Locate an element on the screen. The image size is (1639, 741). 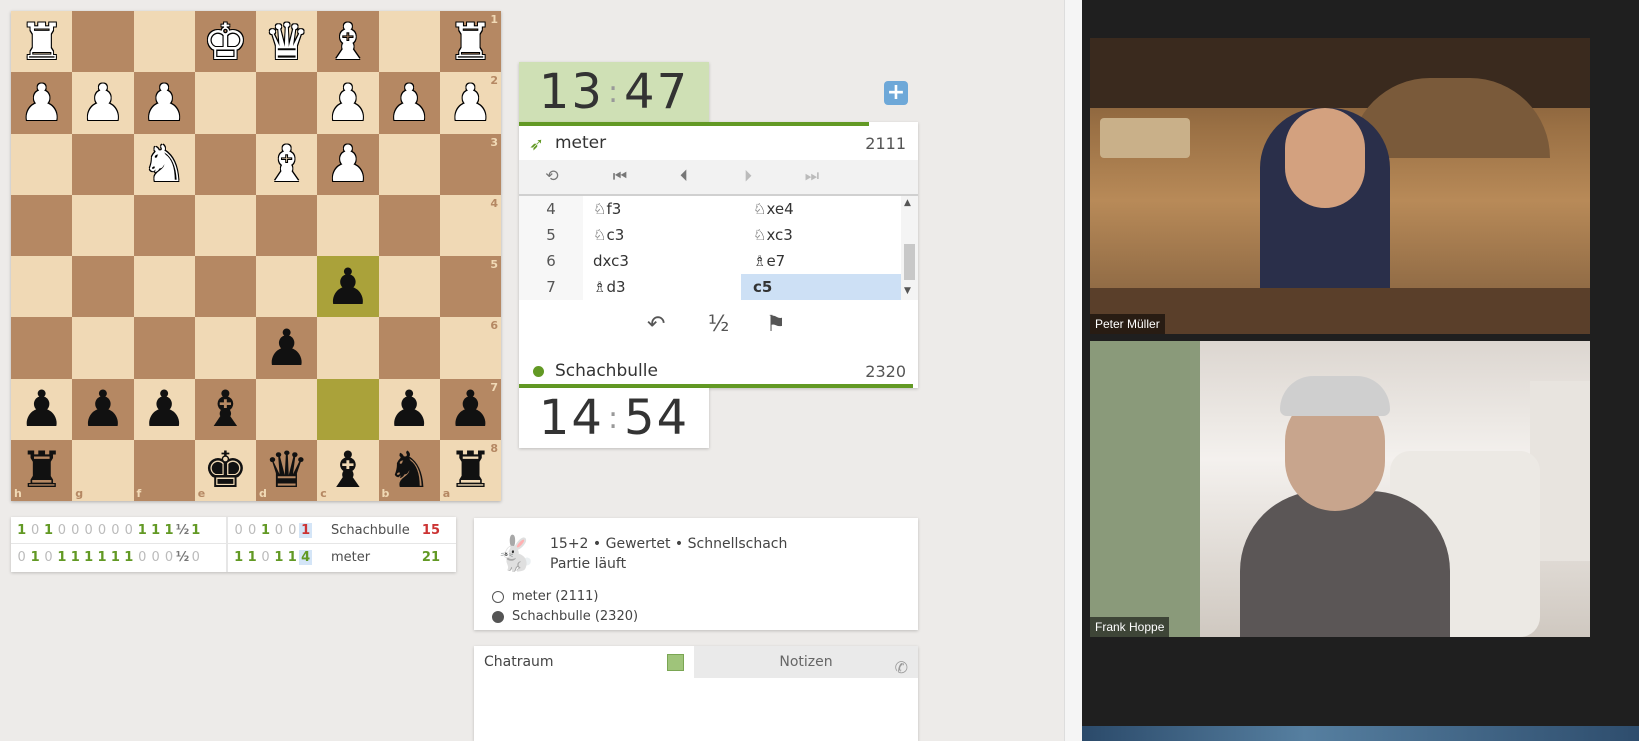
board-square-e7: ♝ is located at coordinates (225, 409).